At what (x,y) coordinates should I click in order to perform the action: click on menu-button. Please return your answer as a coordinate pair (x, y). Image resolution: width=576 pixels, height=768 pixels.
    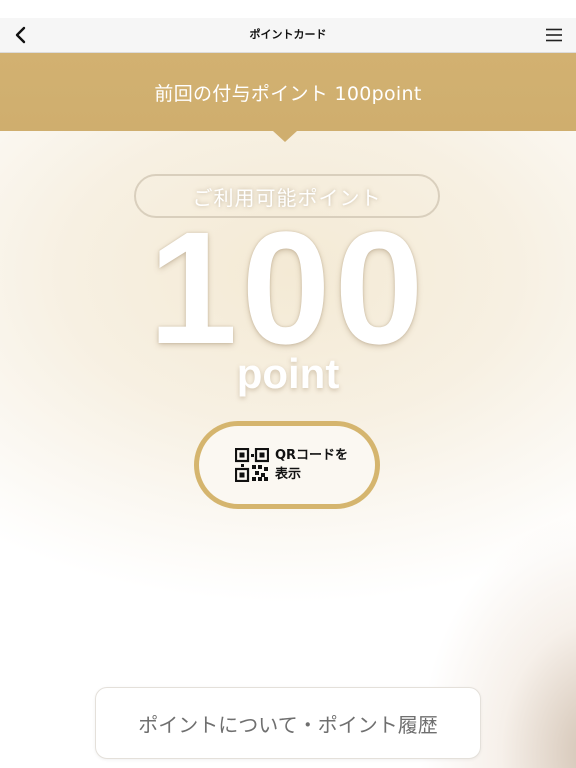
    Looking at the image, I should click on (554, 35).